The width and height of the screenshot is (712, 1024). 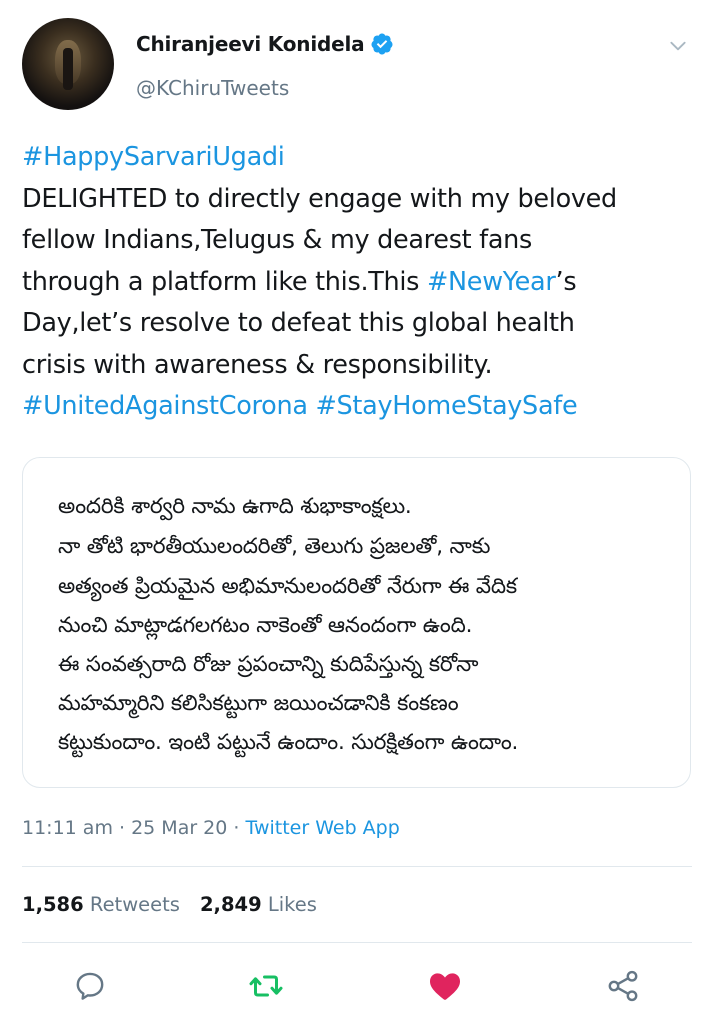 What do you see at coordinates (224, 281) in the screenshot?
I see `tweet-text-segment: through a platform like this.This` at bounding box center [224, 281].